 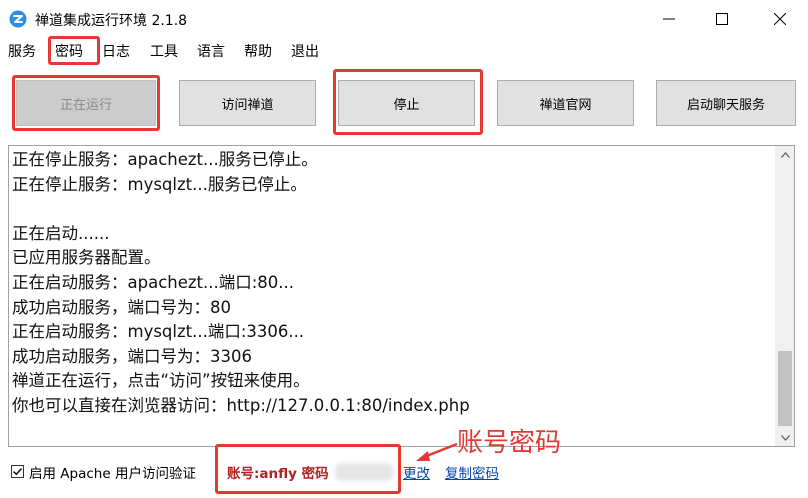 What do you see at coordinates (404, 19) in the screenshot?
I see `title-bar: 禅道集成运行环境 2.1.8` at bounding box center [404, 19].